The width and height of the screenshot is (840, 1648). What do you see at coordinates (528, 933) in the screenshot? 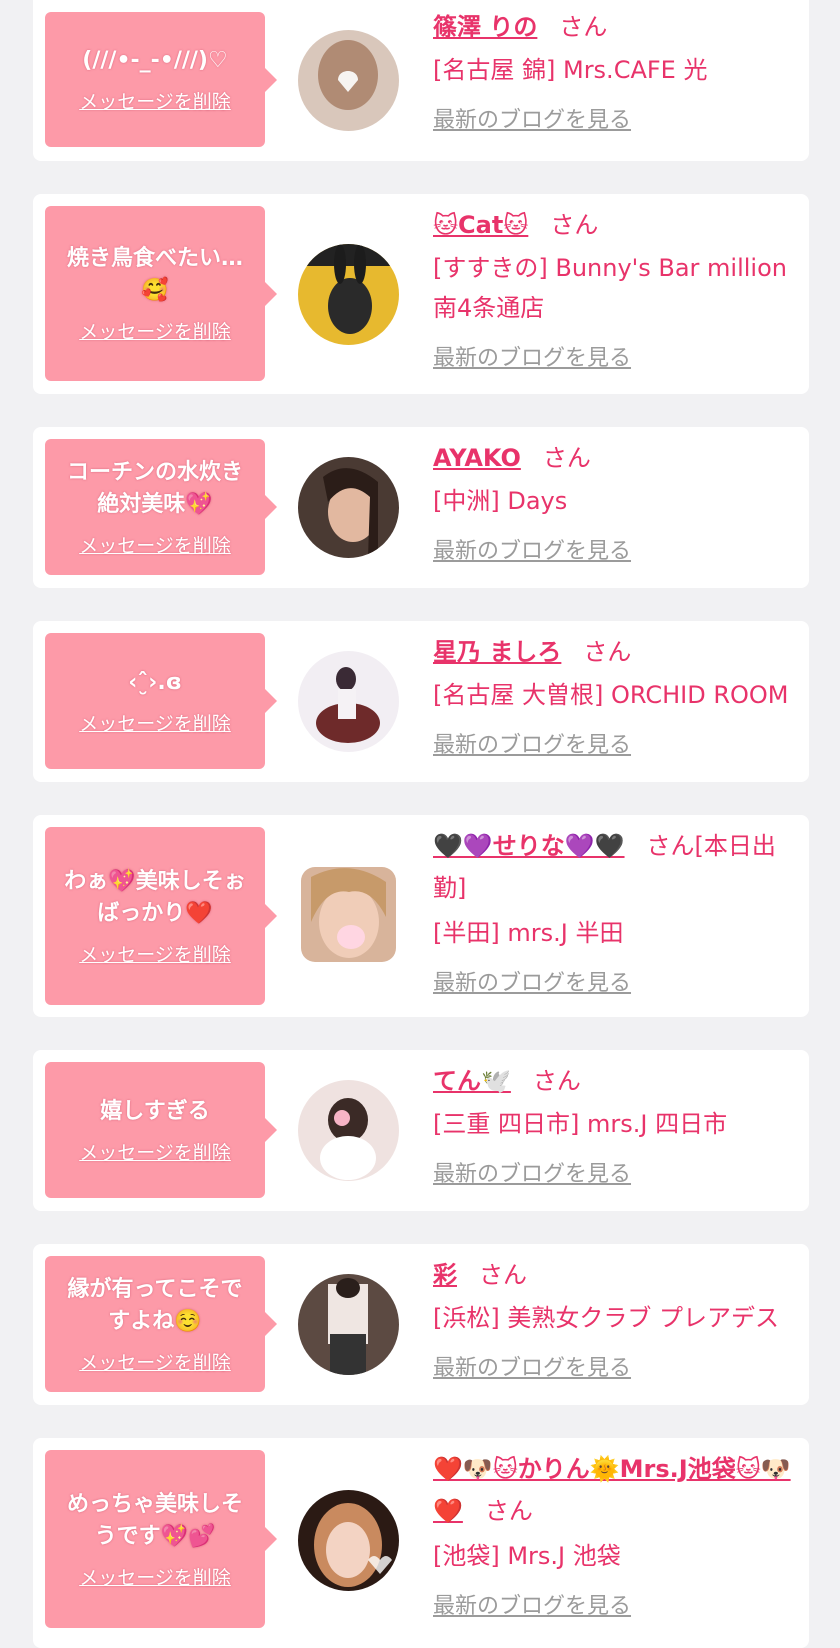
I see `shop-label: [半田] mrs.J 半田` at bounding box center [528, 933].